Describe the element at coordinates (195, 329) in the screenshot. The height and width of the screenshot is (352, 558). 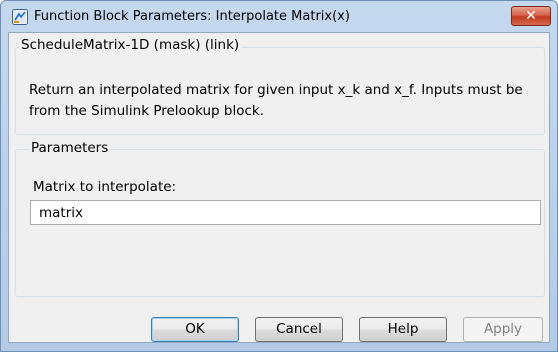
I see `ok-button: OK` at that location.